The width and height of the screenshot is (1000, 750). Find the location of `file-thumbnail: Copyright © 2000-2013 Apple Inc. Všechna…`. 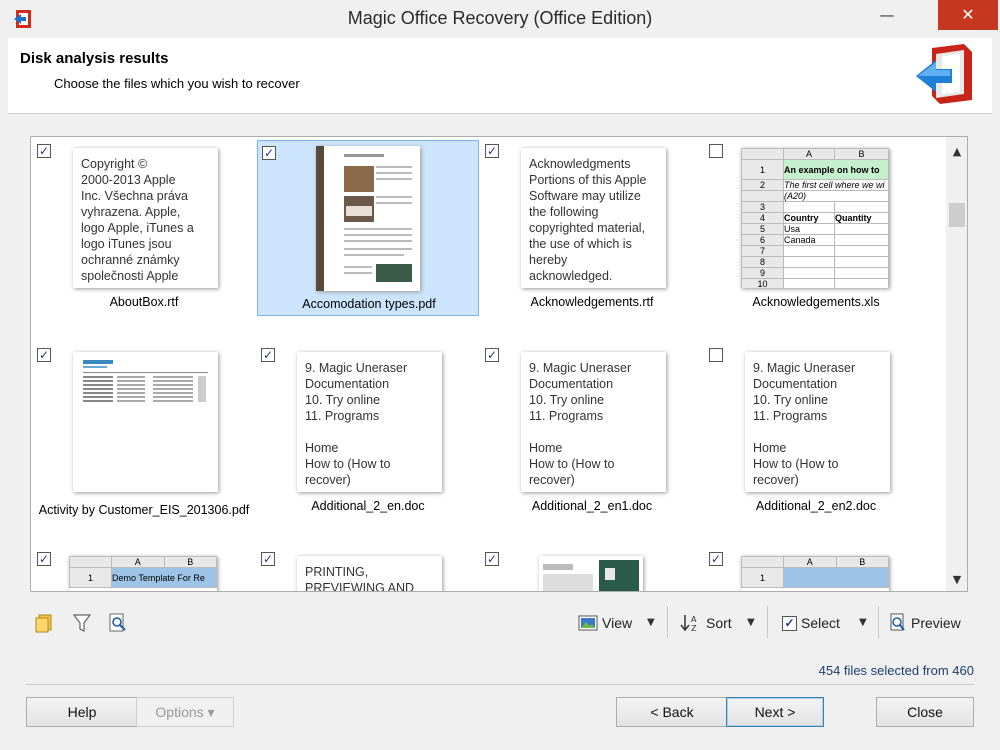

file-thumbnail: Copyright © 2000-2013 Apple Inc. Všechna… is located at coordinates (145, 218).